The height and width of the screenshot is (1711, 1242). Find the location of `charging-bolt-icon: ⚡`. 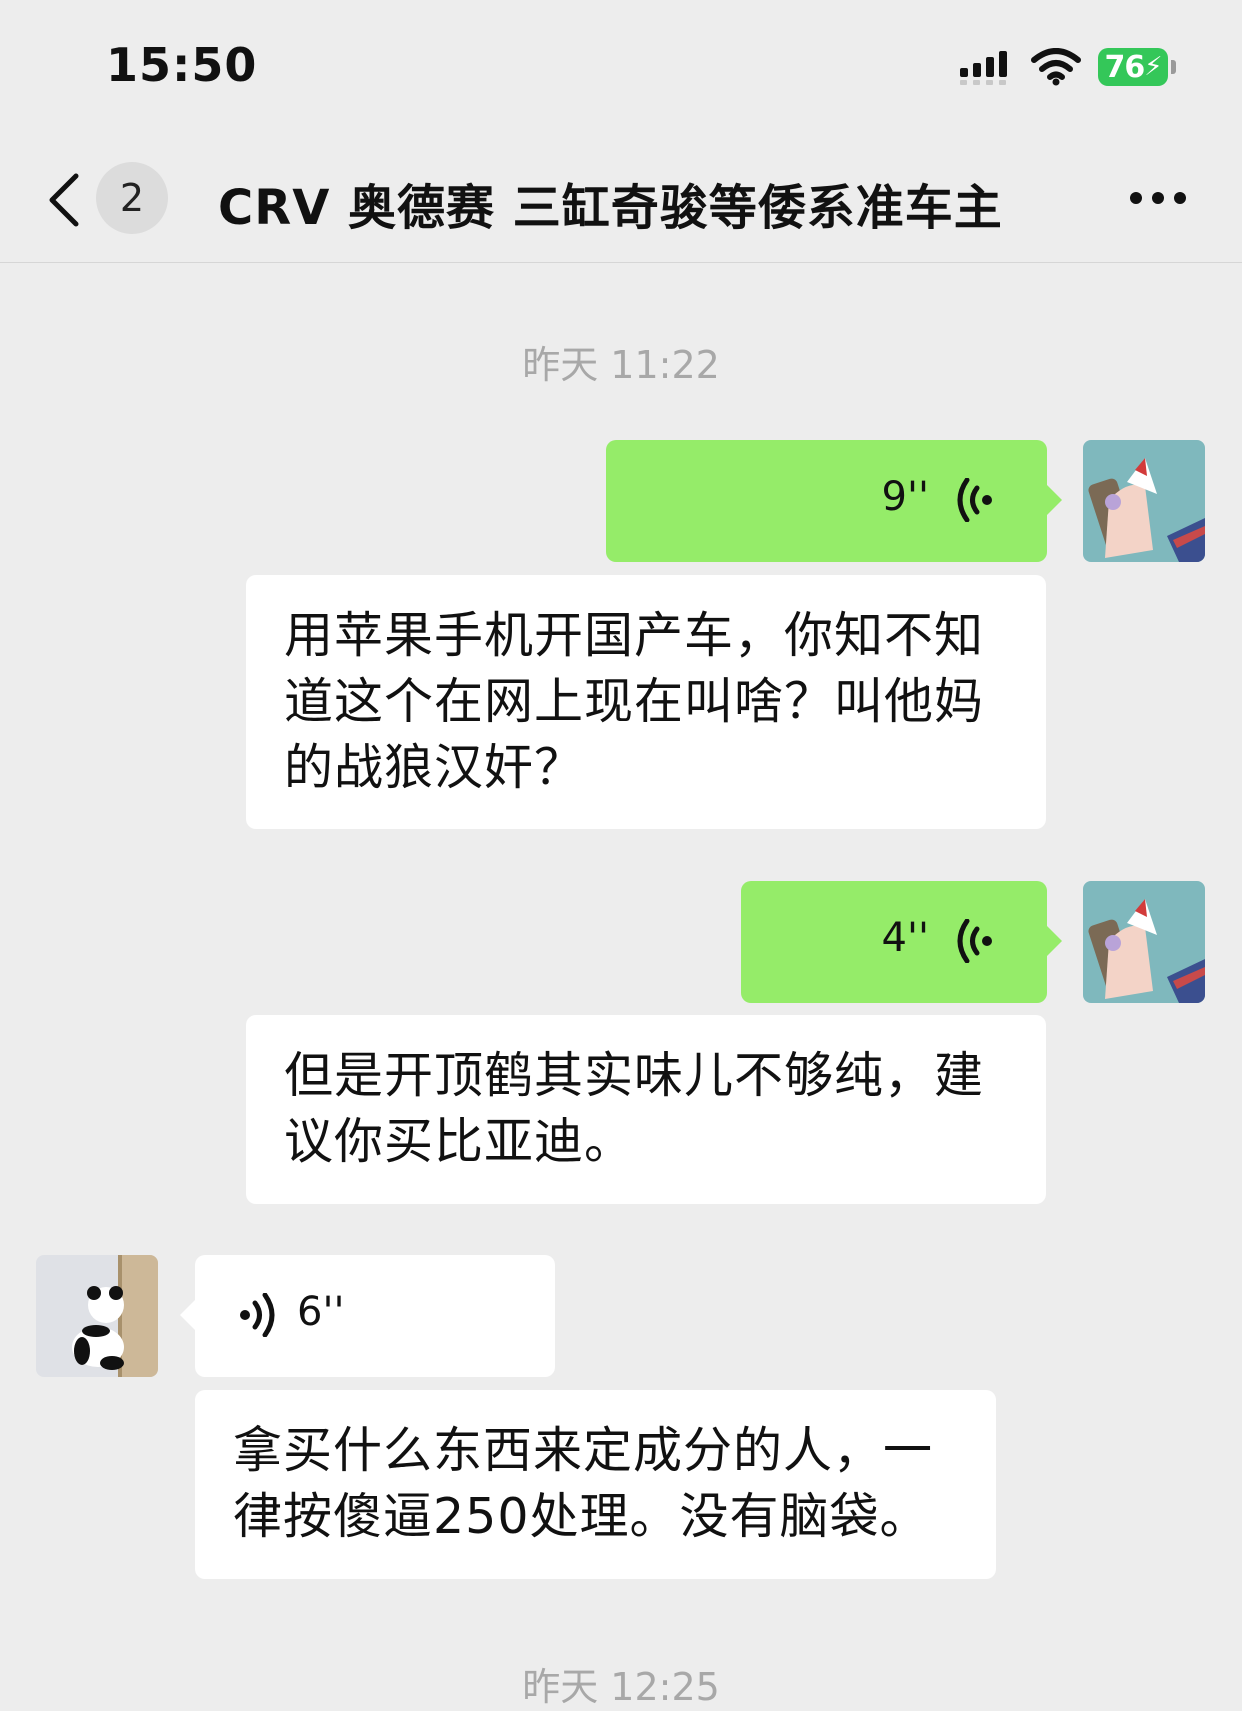

charging-bolt-icon: ⚡ is located at coordinates (1153, 67).